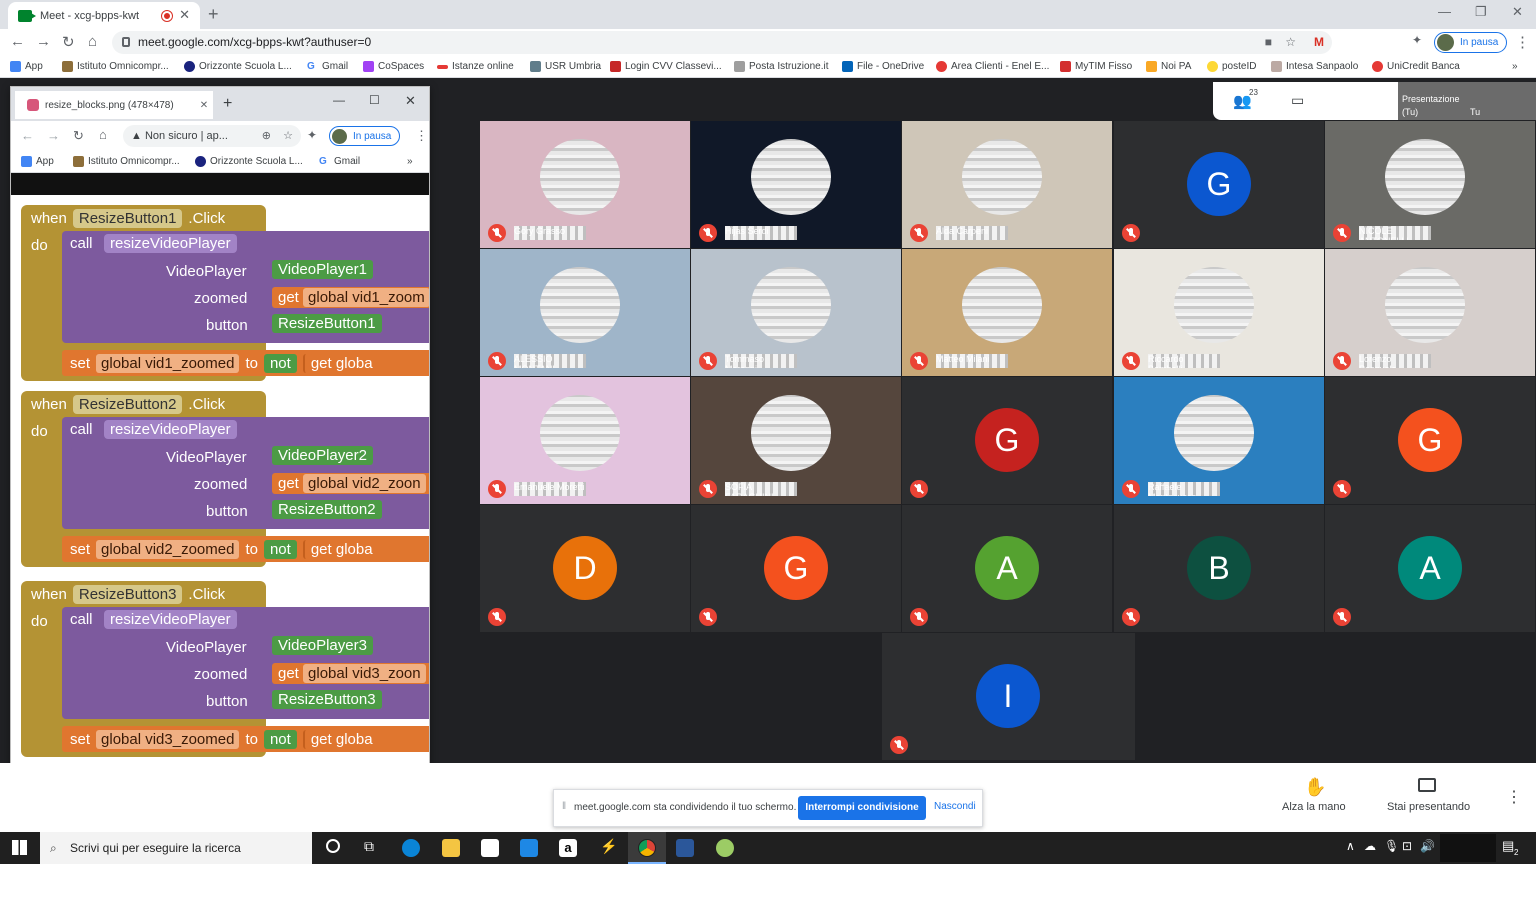 The width and height of the screenshot is (1536, 899). What do you see at coordinates (475, 66) in the screenshot?
I see `bookmark-item: Istanze online` at bounding box center [475, 66].